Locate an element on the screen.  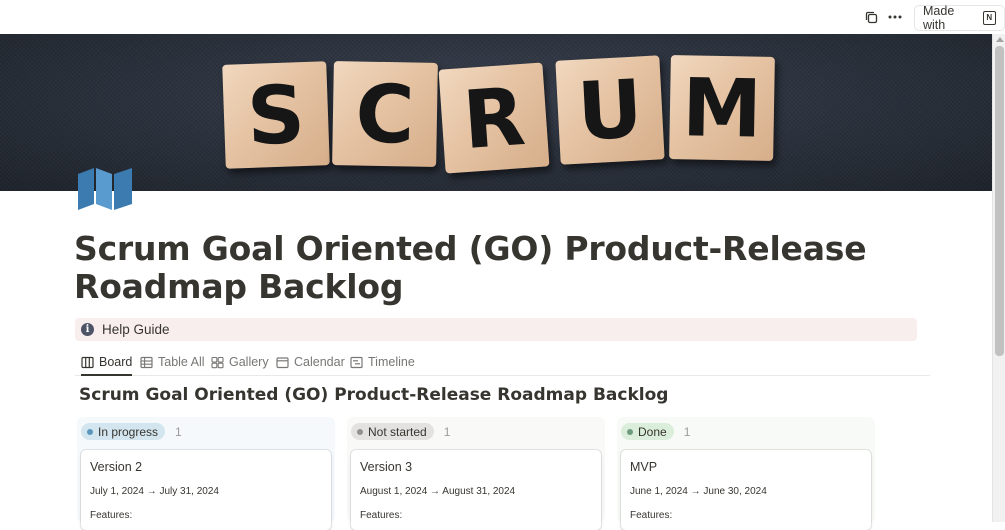
calendar-icon is located at coordinates (282, 362).